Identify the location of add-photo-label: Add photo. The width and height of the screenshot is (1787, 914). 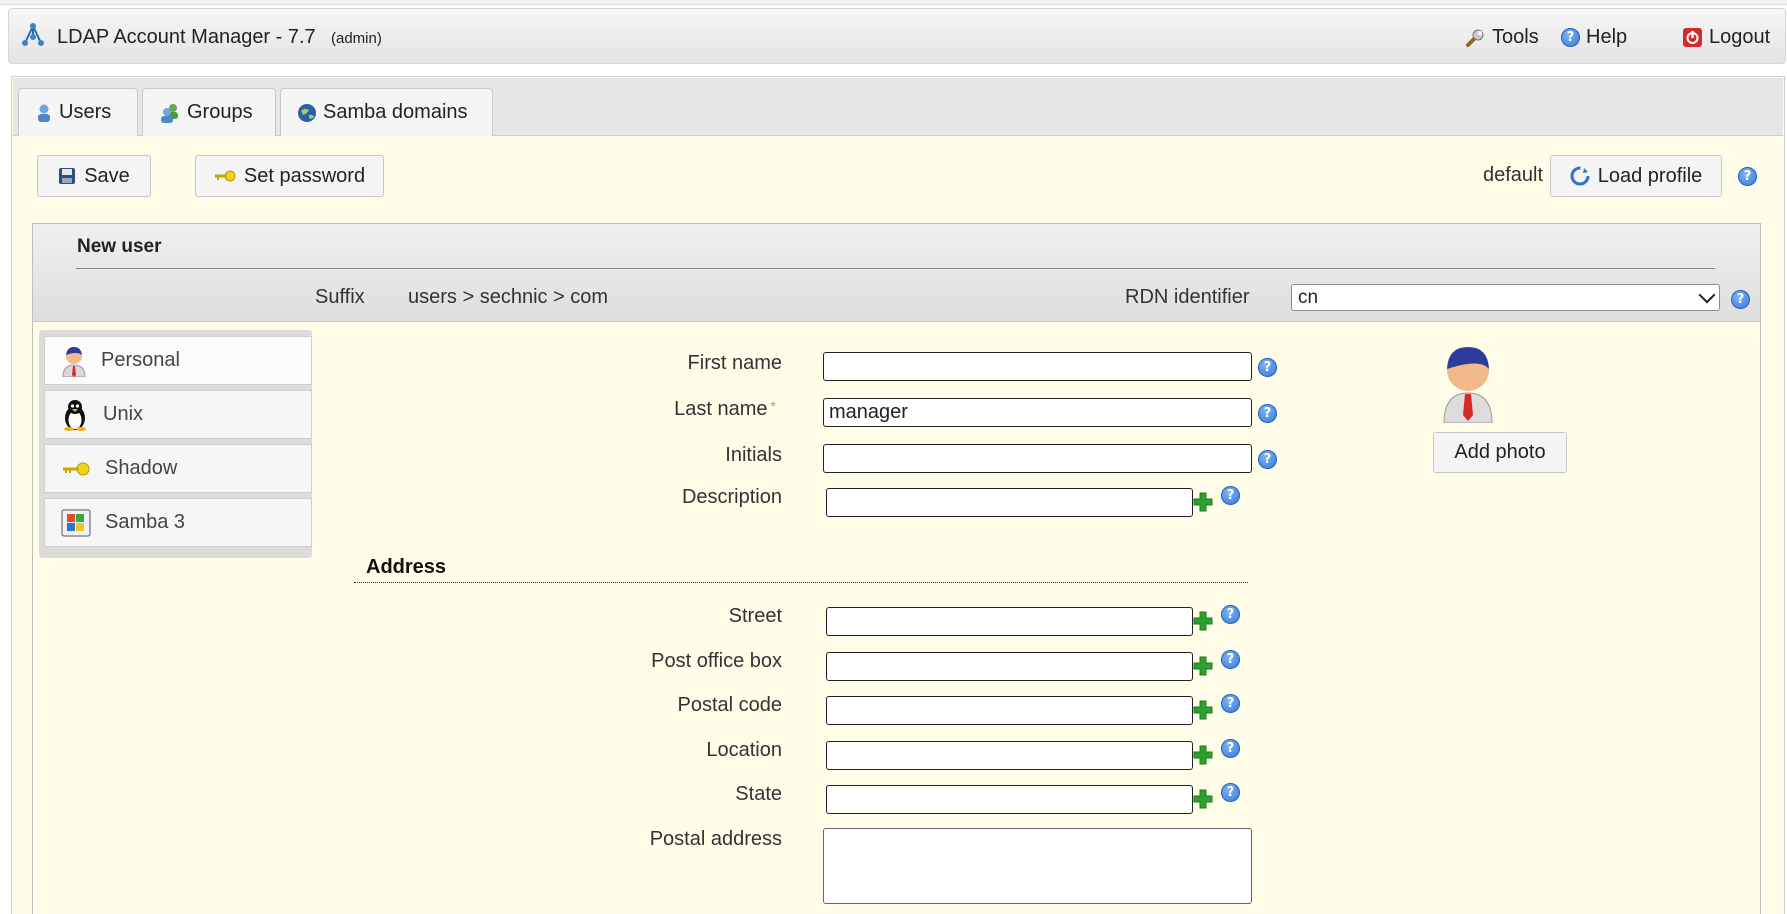
(1500, 452).